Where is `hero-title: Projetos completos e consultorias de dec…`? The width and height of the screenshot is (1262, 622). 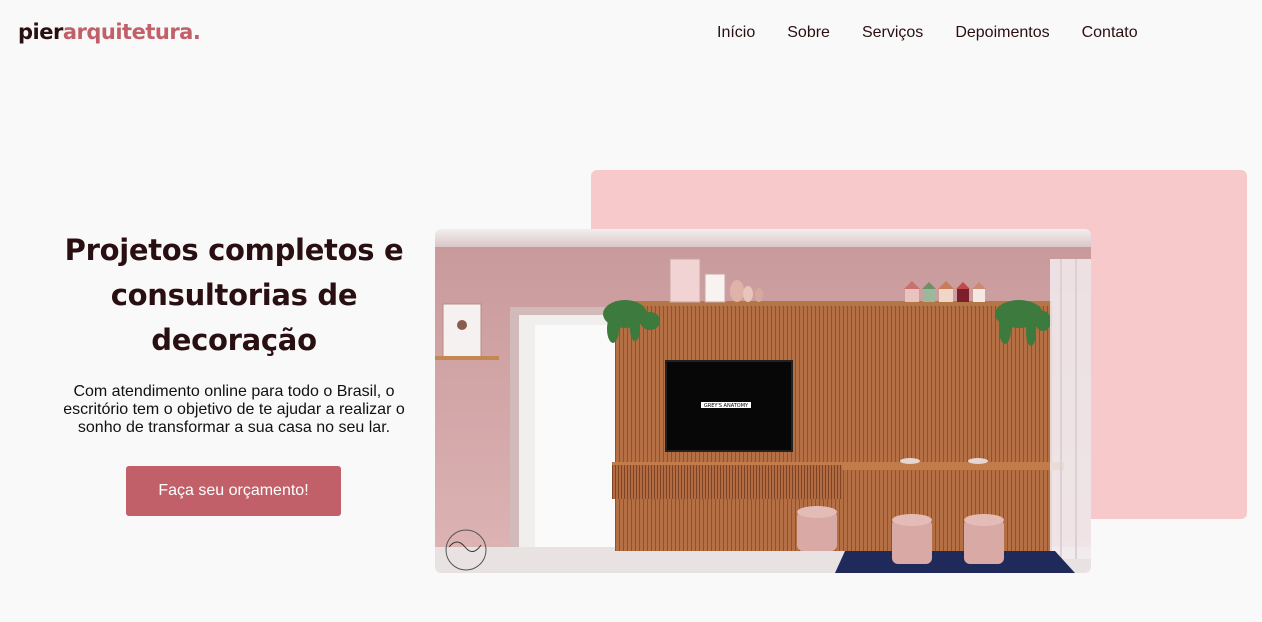
hero-title: Projetos completos e consultorias de dec… is located at coordinates (234, 295).